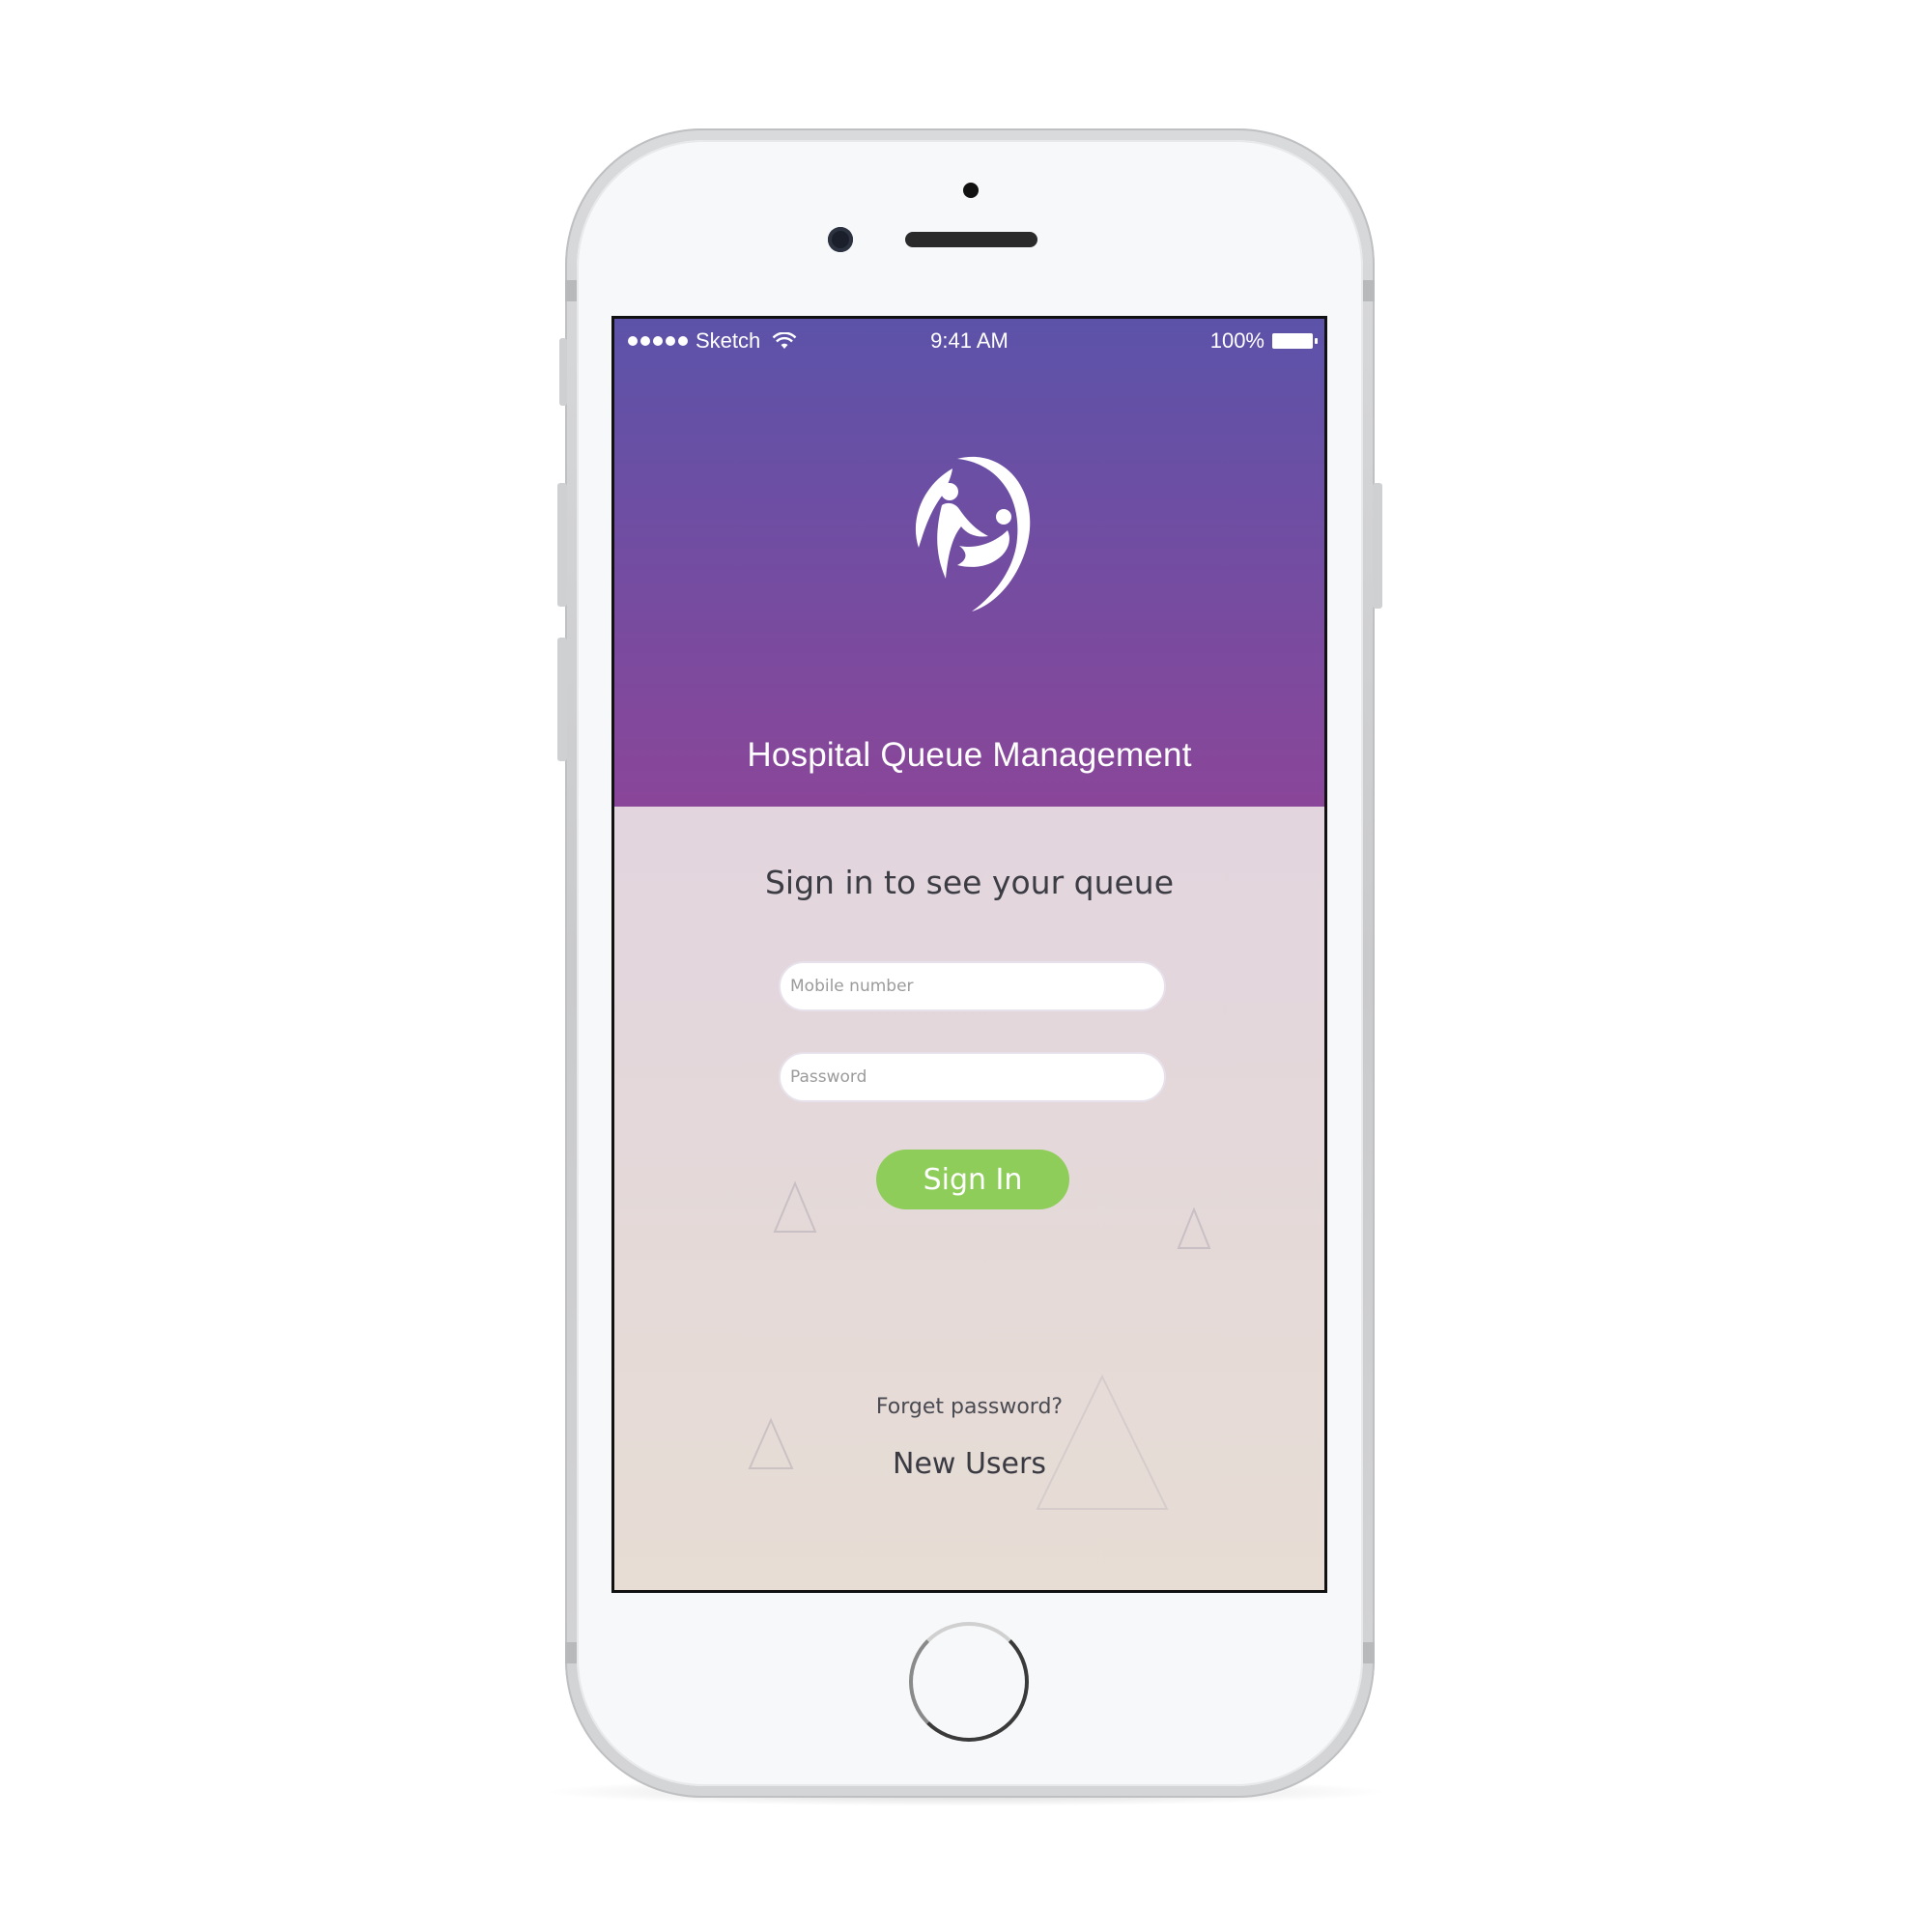 Image resolution: width=1932 pixels, height=1932 pixels. I want to click on password-input, so click(972, 1077).